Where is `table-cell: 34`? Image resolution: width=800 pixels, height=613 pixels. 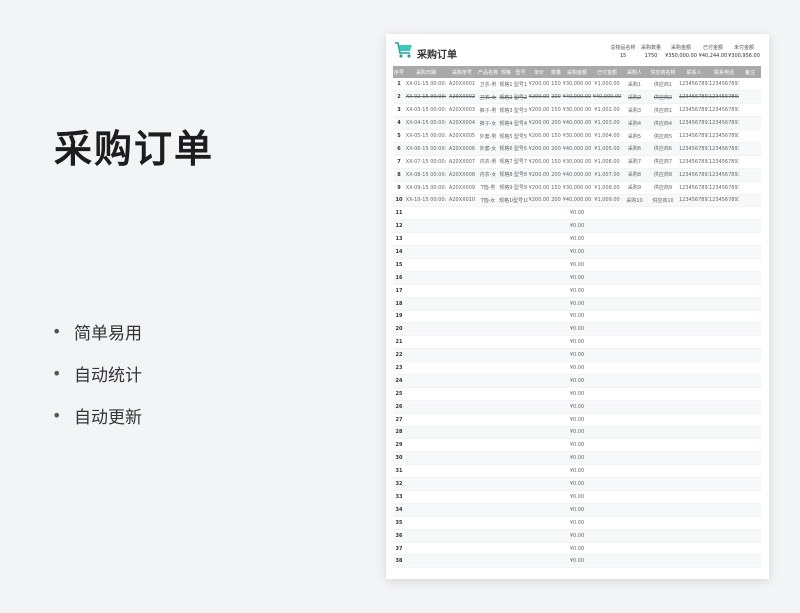 table-cell: 34 is located at coordinates (399, 510).